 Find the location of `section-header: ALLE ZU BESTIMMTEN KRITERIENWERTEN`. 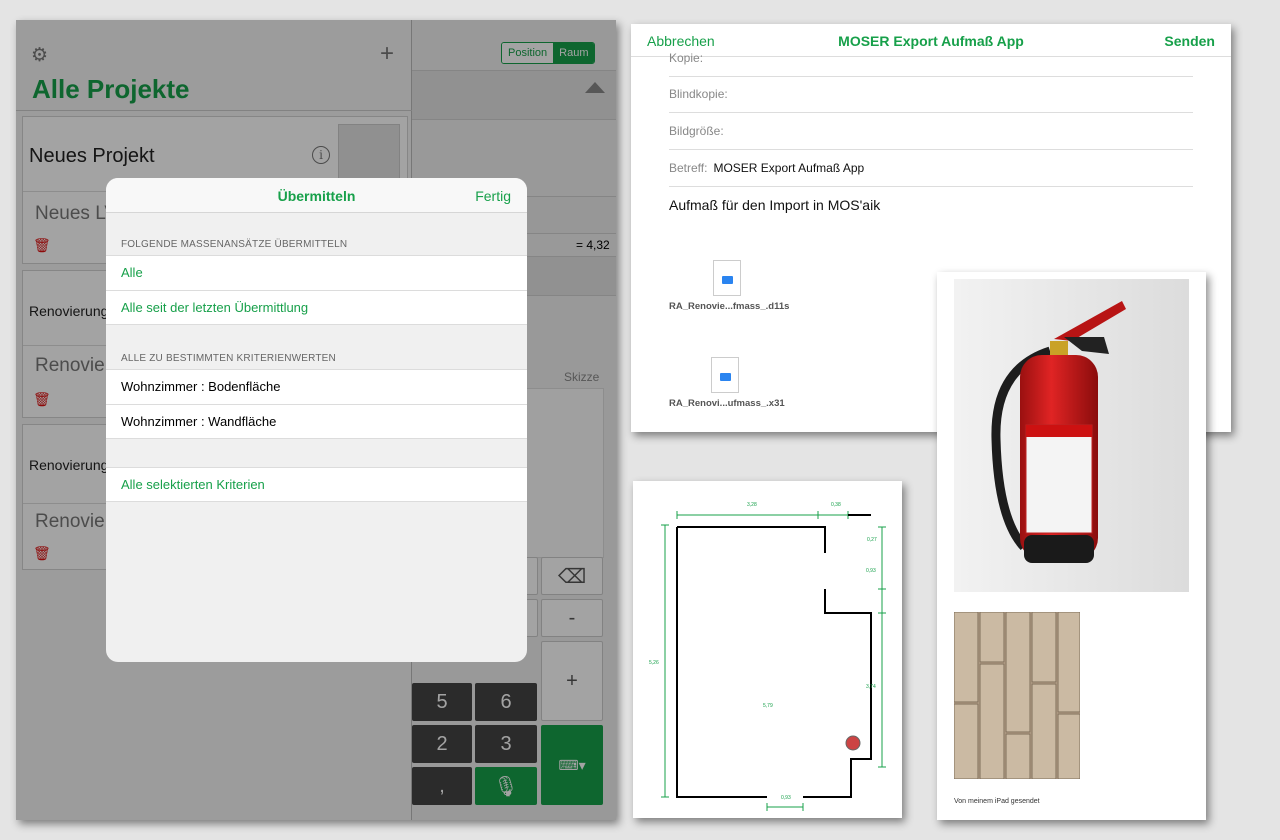

section-header: ALLE ZU BESTIMMTEN KRITERIENWERTEN is located at coordinates (228, 358).